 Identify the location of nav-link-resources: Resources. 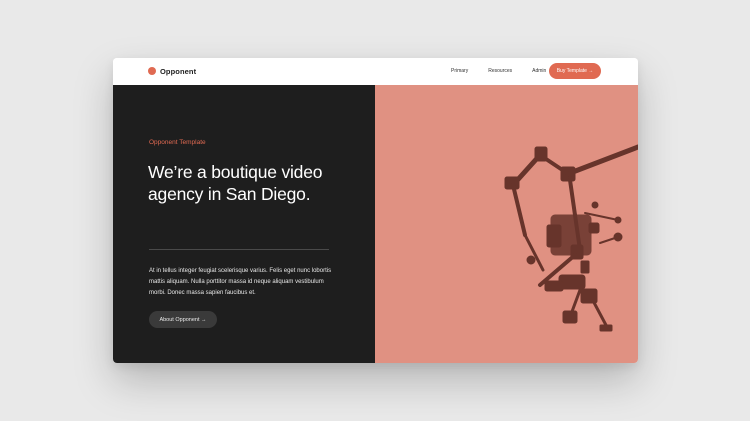
(500, 71).